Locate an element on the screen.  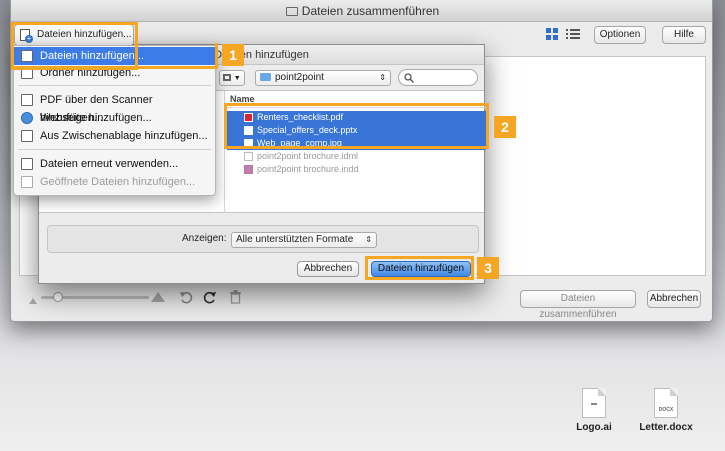
format-dropdown: Alle unterstützten Formate ⇕ is located at coordinates (304, 240).